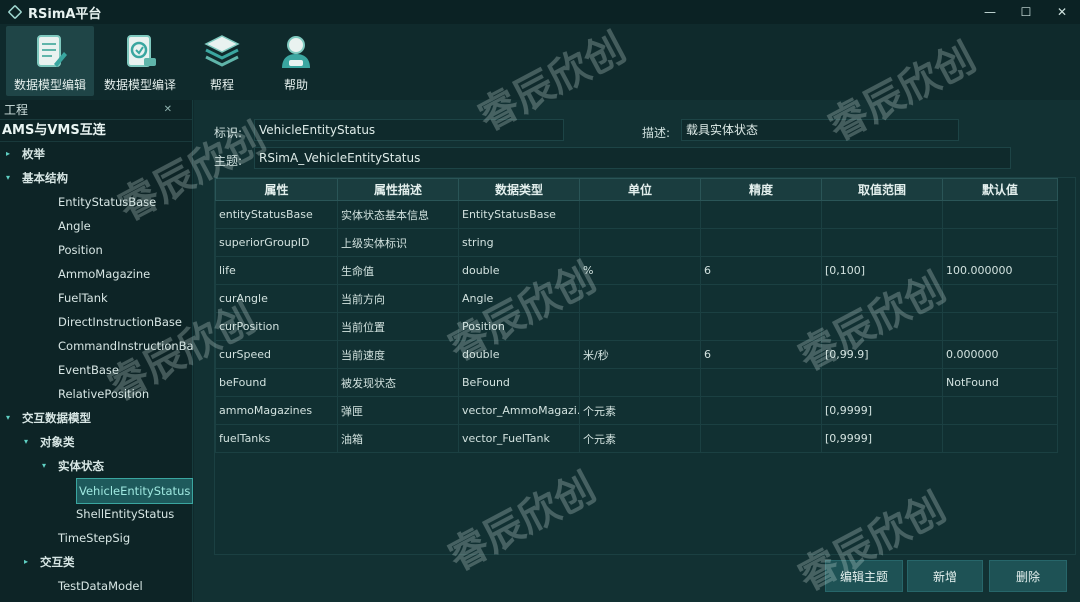 The width and height of the screenshot is (1080, 602). What do you see at coordinates (519, 298) in the screenshot?
I see `table-cell: Angle` at bounding box center [519, 298].